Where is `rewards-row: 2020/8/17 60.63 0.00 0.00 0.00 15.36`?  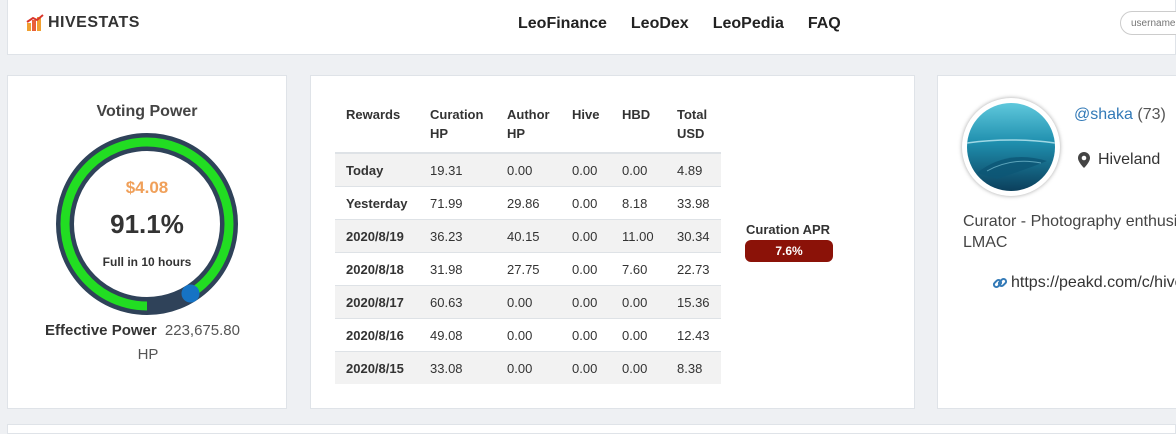
rewards-row: 2020/8/17 60.63 0.00 0.00 0.00 15.36 is located at coordinates (528, 302).